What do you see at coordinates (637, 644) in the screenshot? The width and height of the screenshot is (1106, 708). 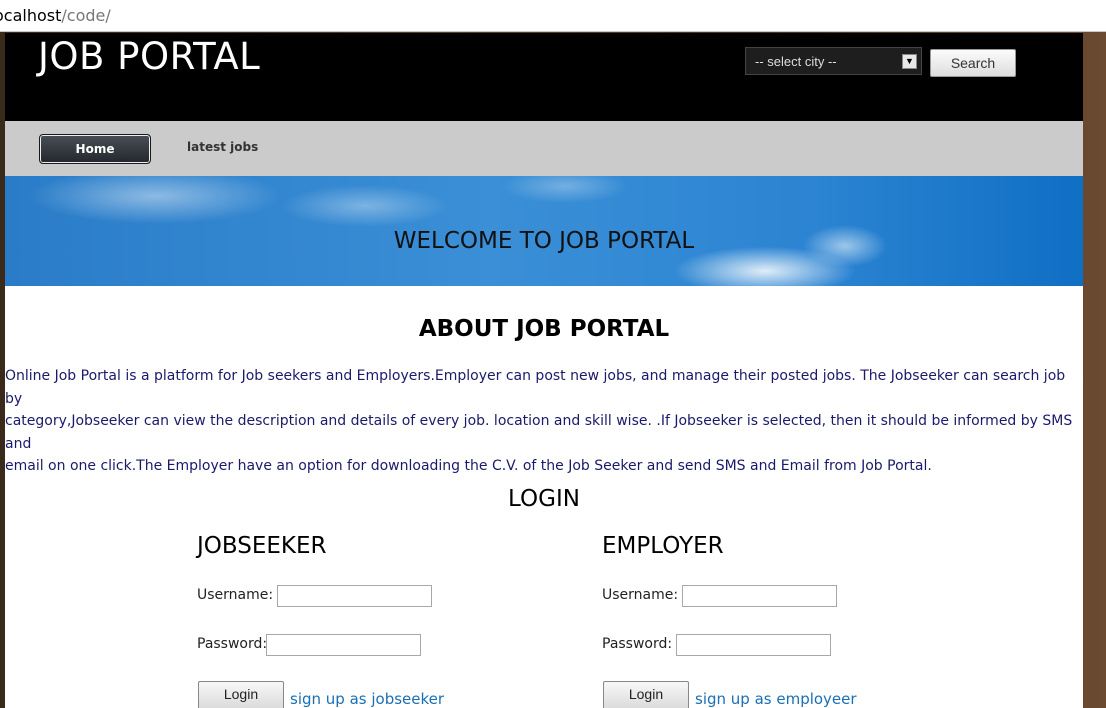 I see `employer-password-label: Password:` at bounding box center [637, 644].